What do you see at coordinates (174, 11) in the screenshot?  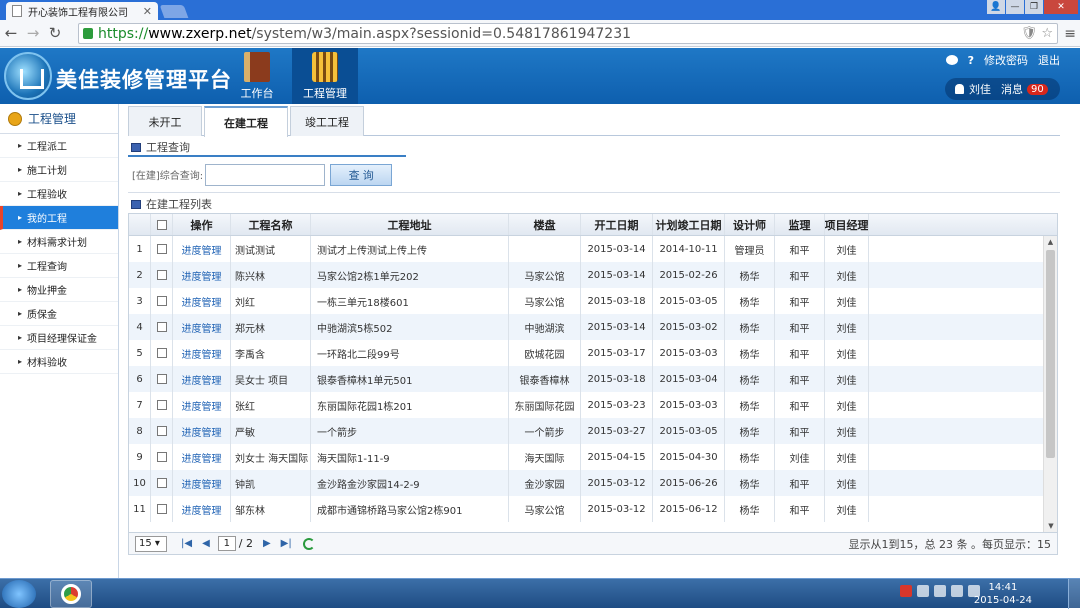 I see `new-tab-button` at bounding box center [174, 11].